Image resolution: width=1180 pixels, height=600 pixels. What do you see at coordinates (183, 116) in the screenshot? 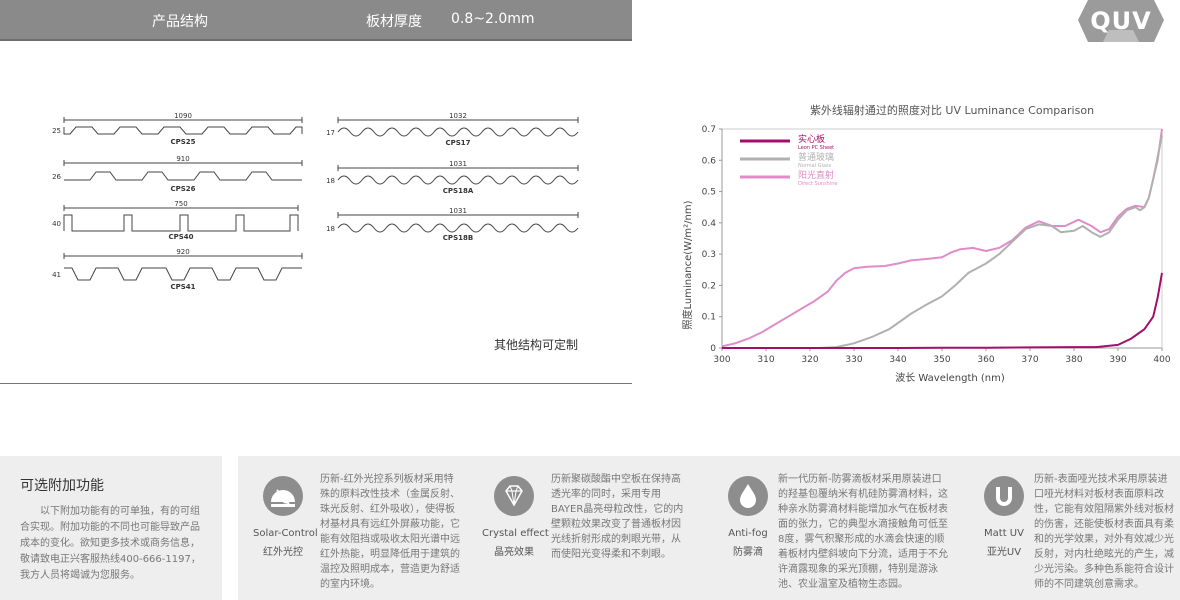
I see `profile-width: 1090` at bounding box center [183, 116].